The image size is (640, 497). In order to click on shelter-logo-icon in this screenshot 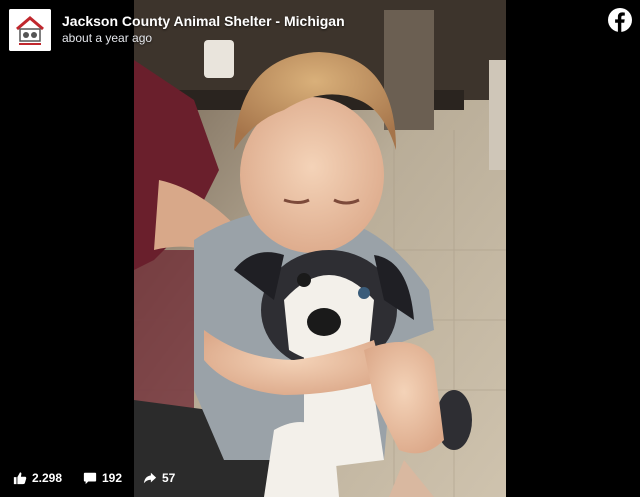, I will do `click(30, 30)`.